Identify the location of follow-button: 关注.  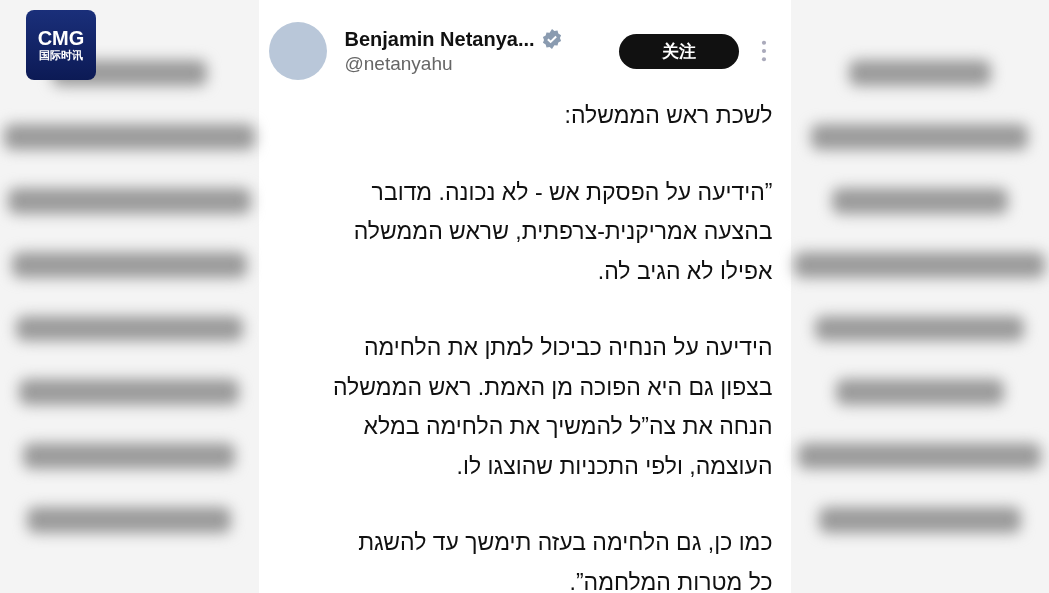
(678, 51).